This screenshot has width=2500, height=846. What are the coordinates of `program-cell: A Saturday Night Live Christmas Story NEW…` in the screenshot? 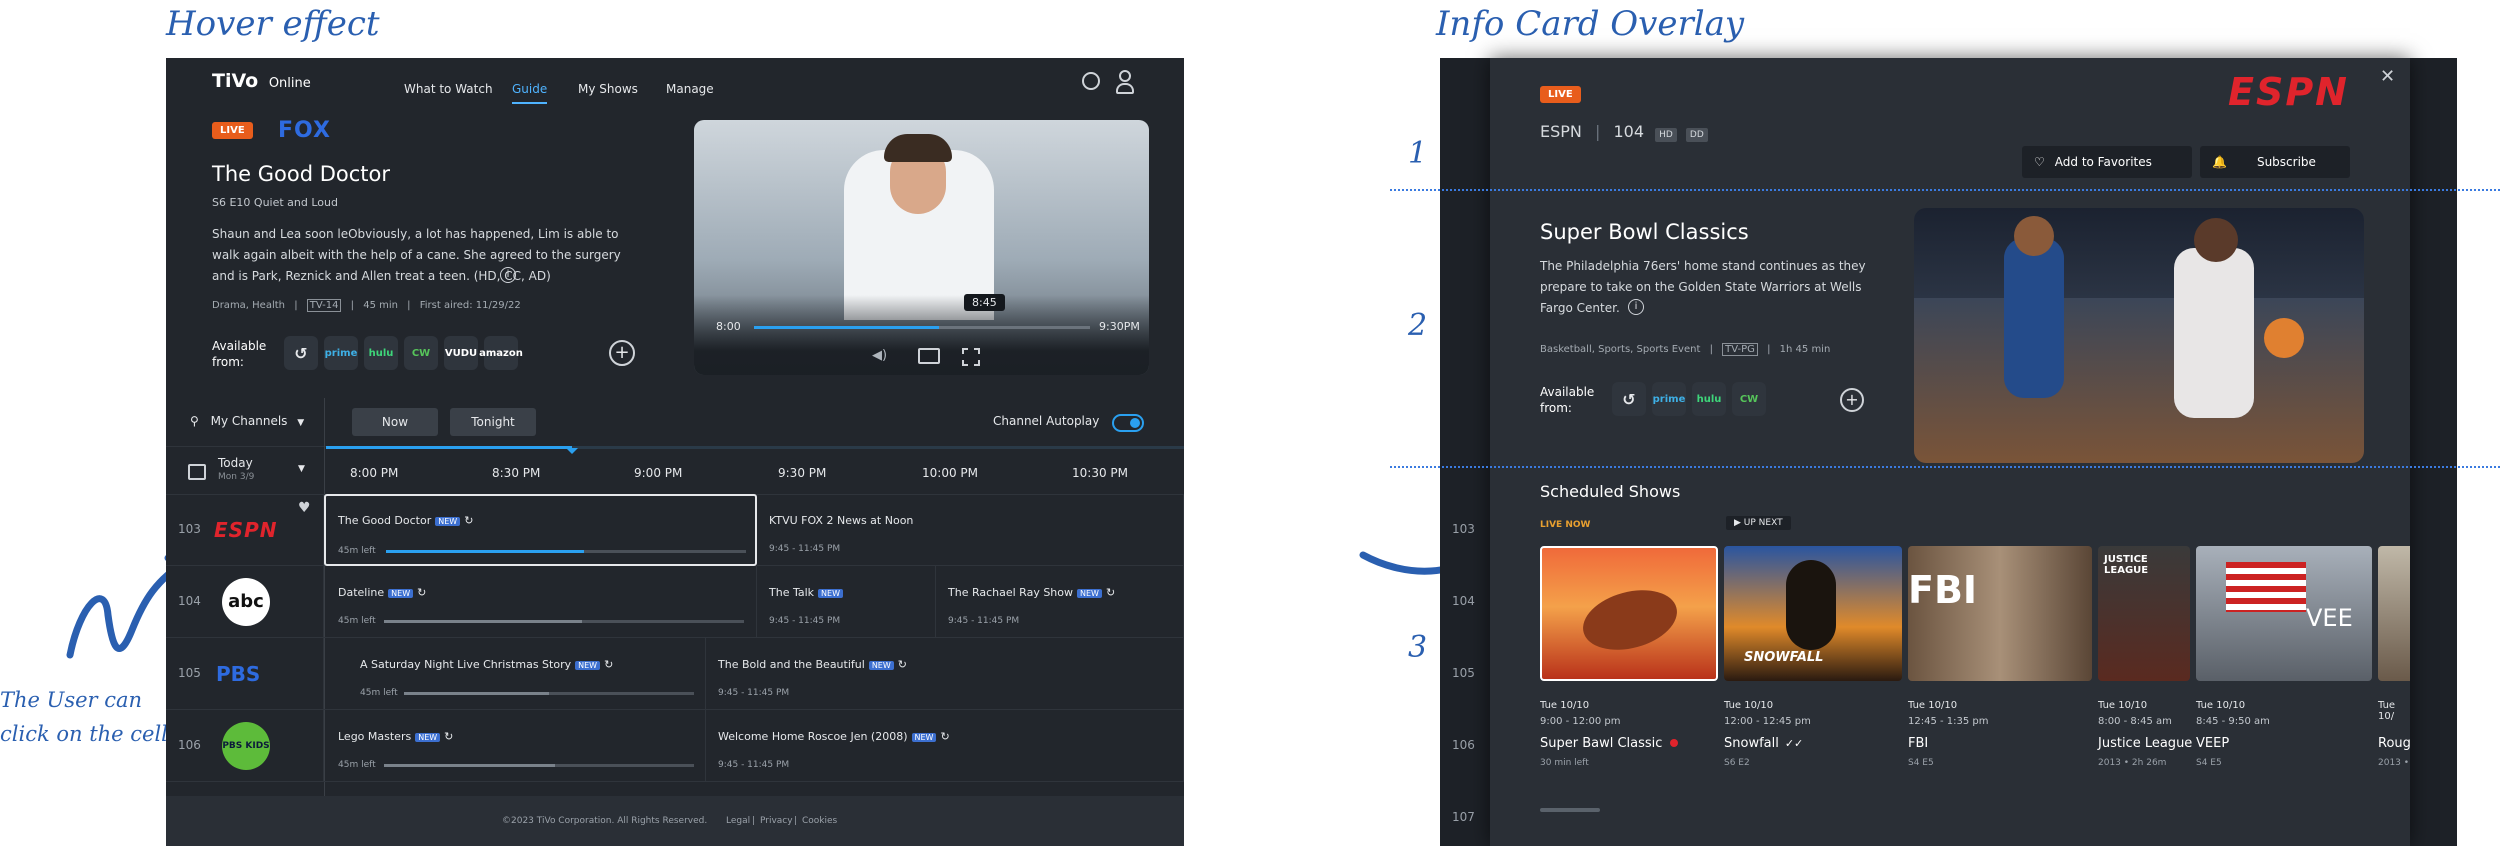 It's located at (515, 674).